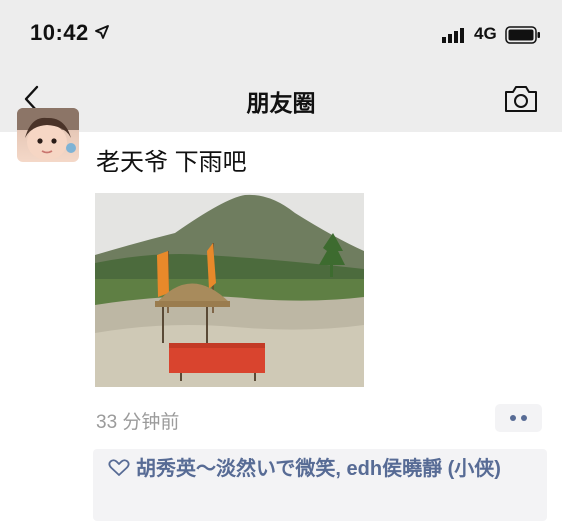 This screenshot has width=562, height=528. What do you see at coordinates (513, 418) in the screenshot?
I see `more-dots-icon` at bounding box center [513, 418].